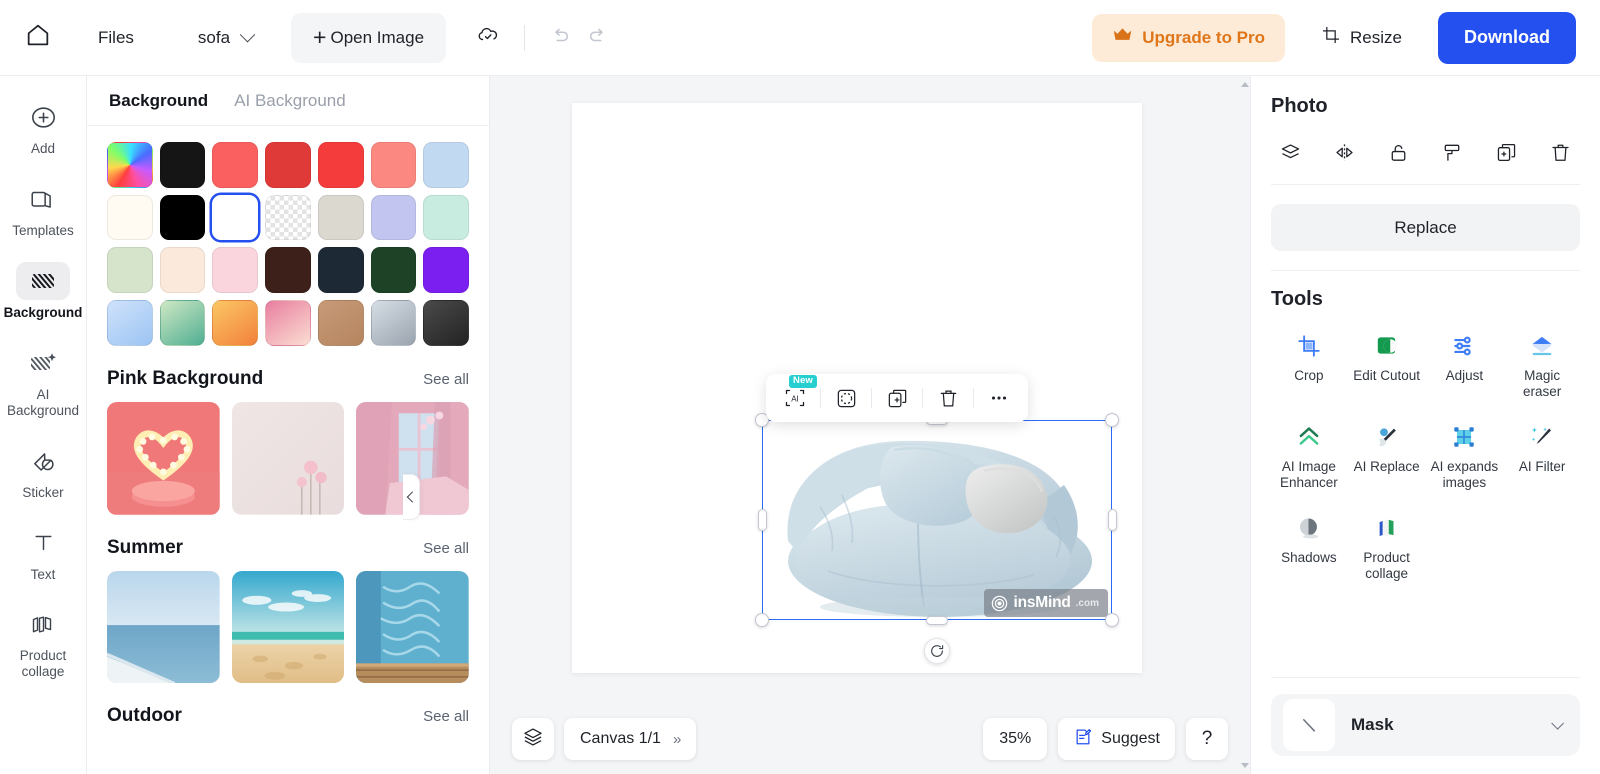 The height and width of the screenshot is (774, 1600). I want to click on ai-tool-button: New AI, so click(795, 396).